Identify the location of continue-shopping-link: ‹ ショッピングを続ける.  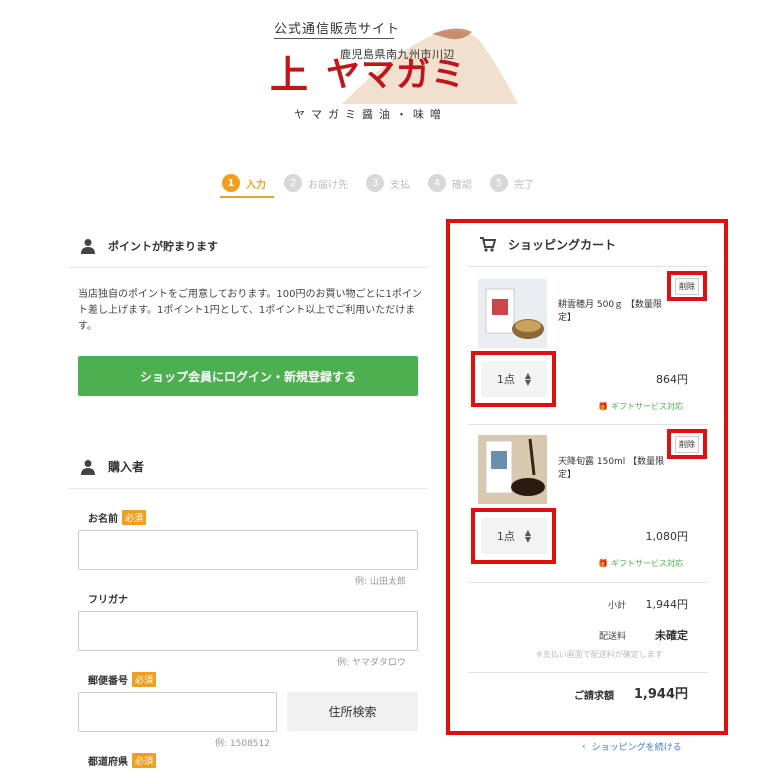
(632, 747).